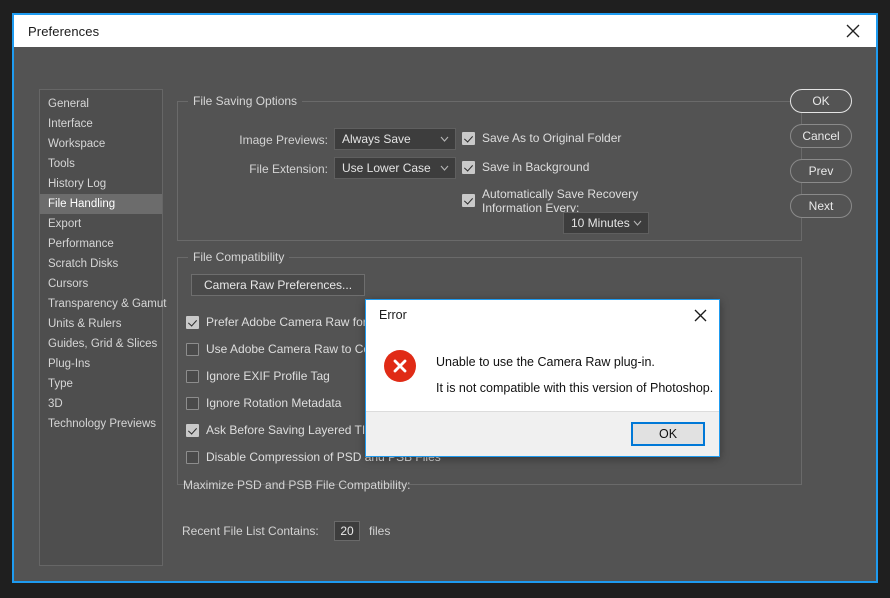  What do you see at coordinates (283, 140) in the screenshot?
I see `image-previews-label: Image Previews:` at bounding box center [283, 140].